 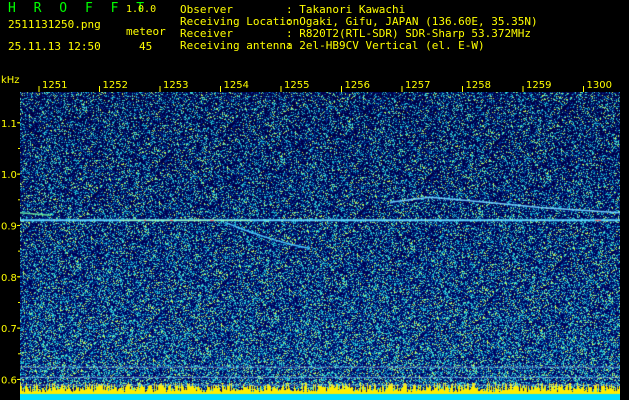 What do you see at coordinates (417, 85) in the screenshot?
I see `time-tick-label: 1257` at bounding box center [417, 85].